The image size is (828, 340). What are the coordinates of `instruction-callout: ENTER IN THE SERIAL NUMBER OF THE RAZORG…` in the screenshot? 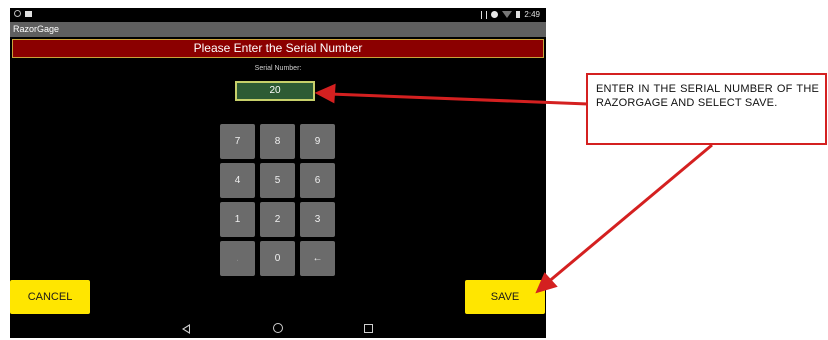 It's located at (706, 109).